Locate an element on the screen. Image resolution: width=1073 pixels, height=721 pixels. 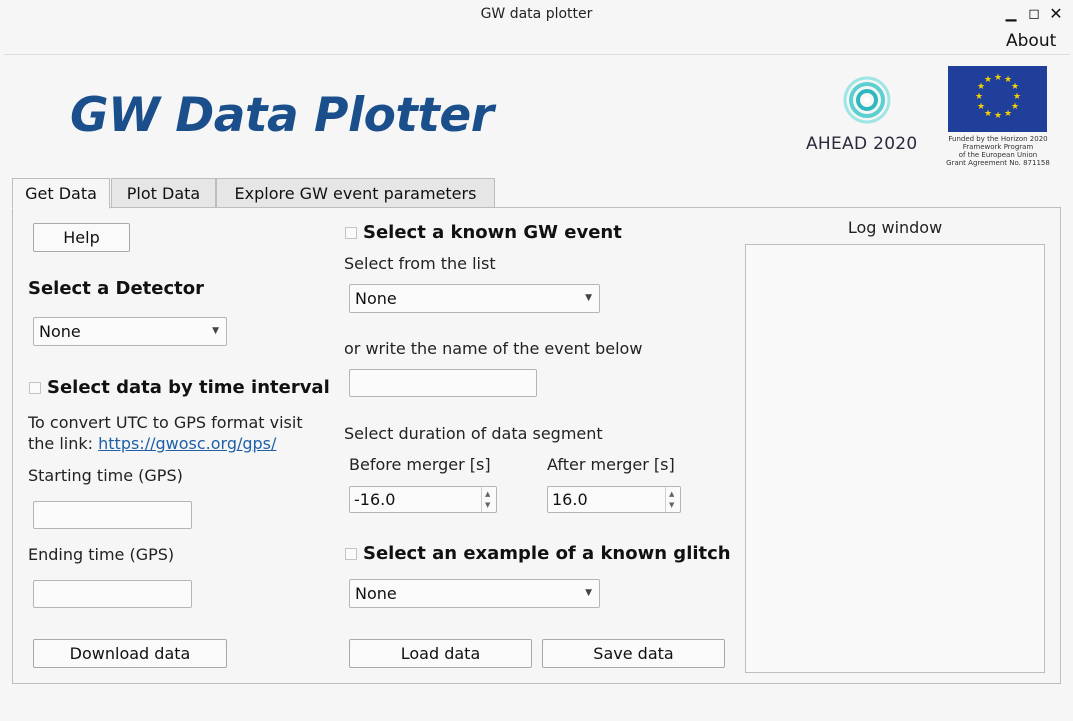
glitch-checkbox is located at coordinates (351, 554).